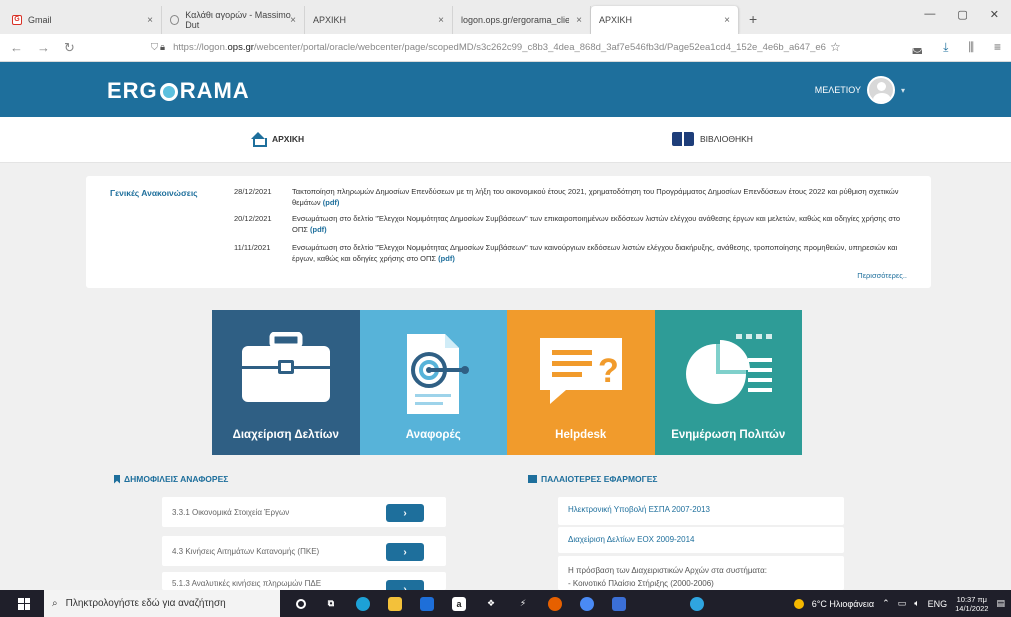 The width and height of the screenshot is (1011, 617). I want to click on site-header: ERG RAMA ΜΕΛΕΤΙΟΥ ▾, so click(505, 89).